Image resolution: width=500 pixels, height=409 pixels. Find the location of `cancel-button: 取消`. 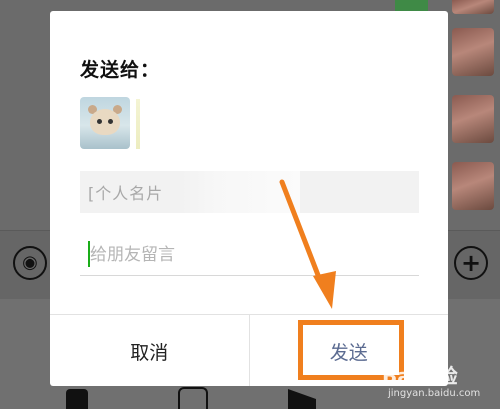

cancel-button: 取消 is located at coordinates (150, 350).